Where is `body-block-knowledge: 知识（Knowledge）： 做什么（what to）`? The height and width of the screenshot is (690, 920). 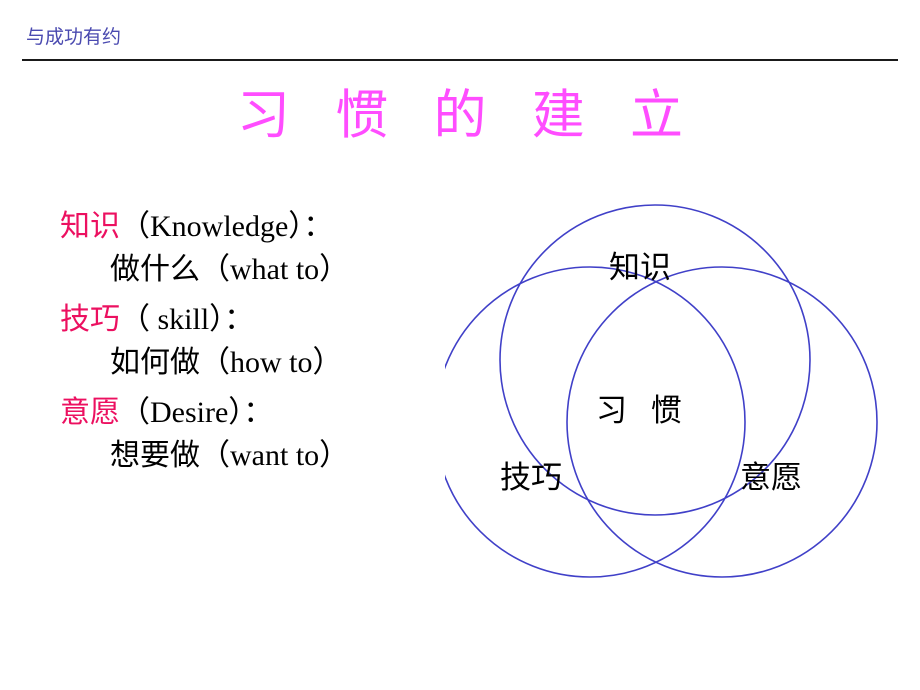 body-block-knowledge: 知识（Knowledge）： 做什么（what to） is located at coordinates (239, 248).